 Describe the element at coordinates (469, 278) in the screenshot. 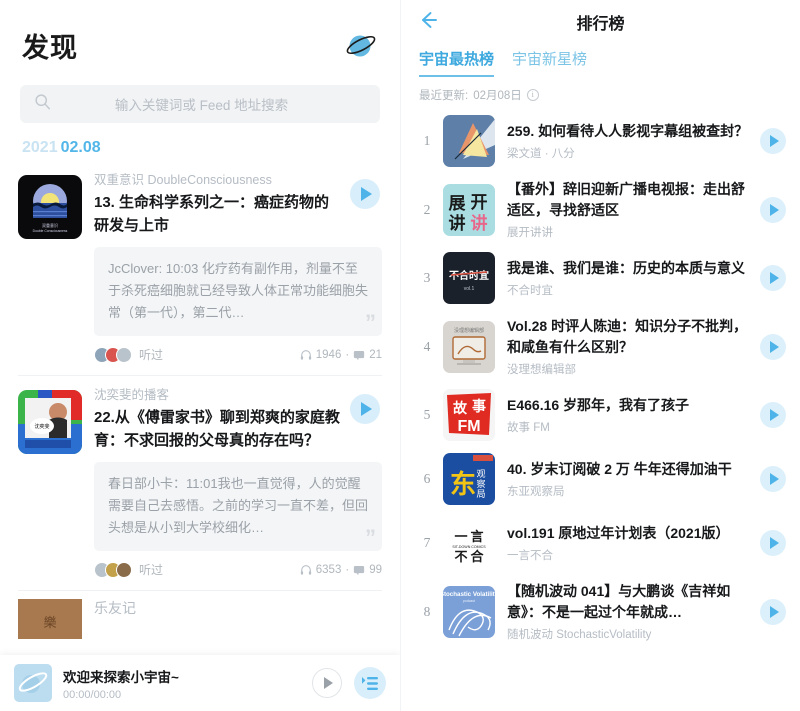

I see `episode-cover: 不合时宜 vol.1` at that location.